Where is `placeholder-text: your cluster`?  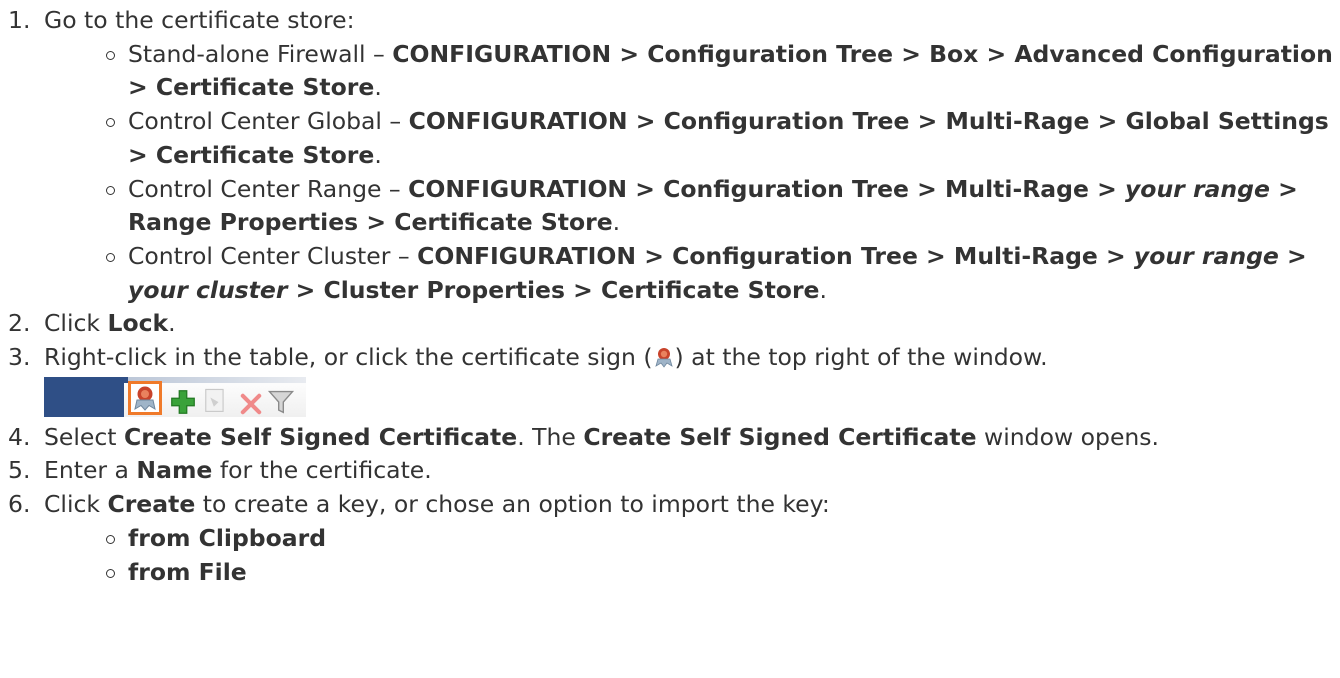
placeholder-text: your cluster is located at coordinates (208, 289).